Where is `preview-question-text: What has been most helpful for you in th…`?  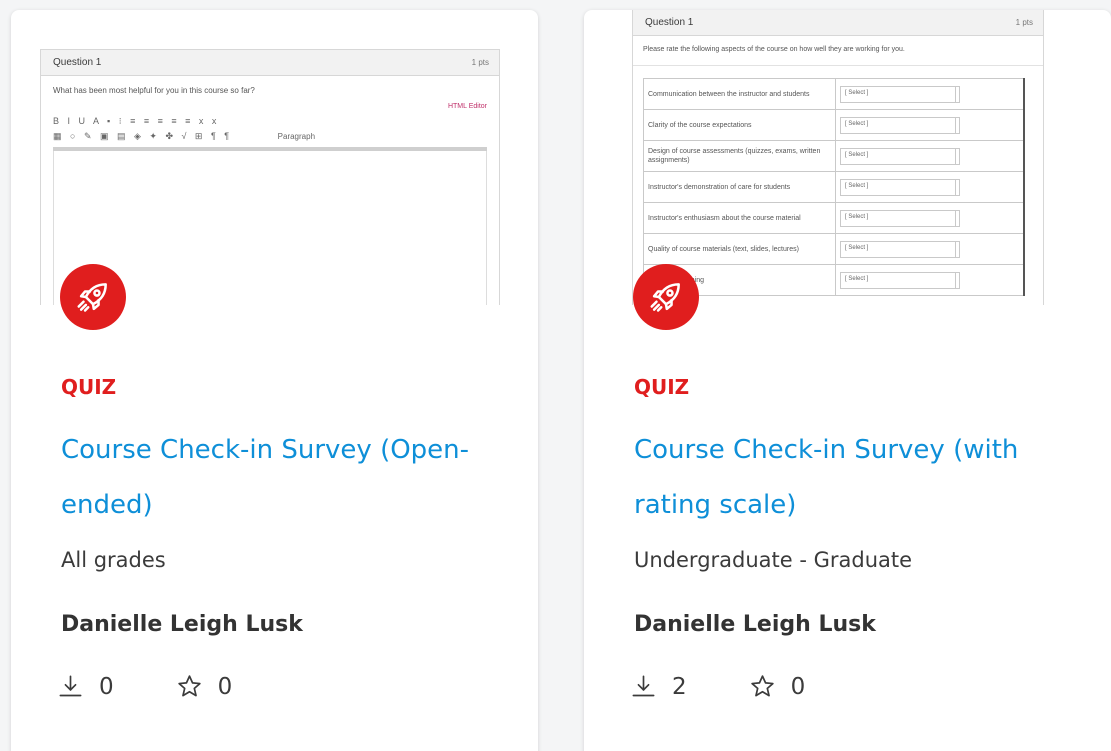
preview-question-text: What has been most helpful for you in th… is located at coordinates (154, 90).